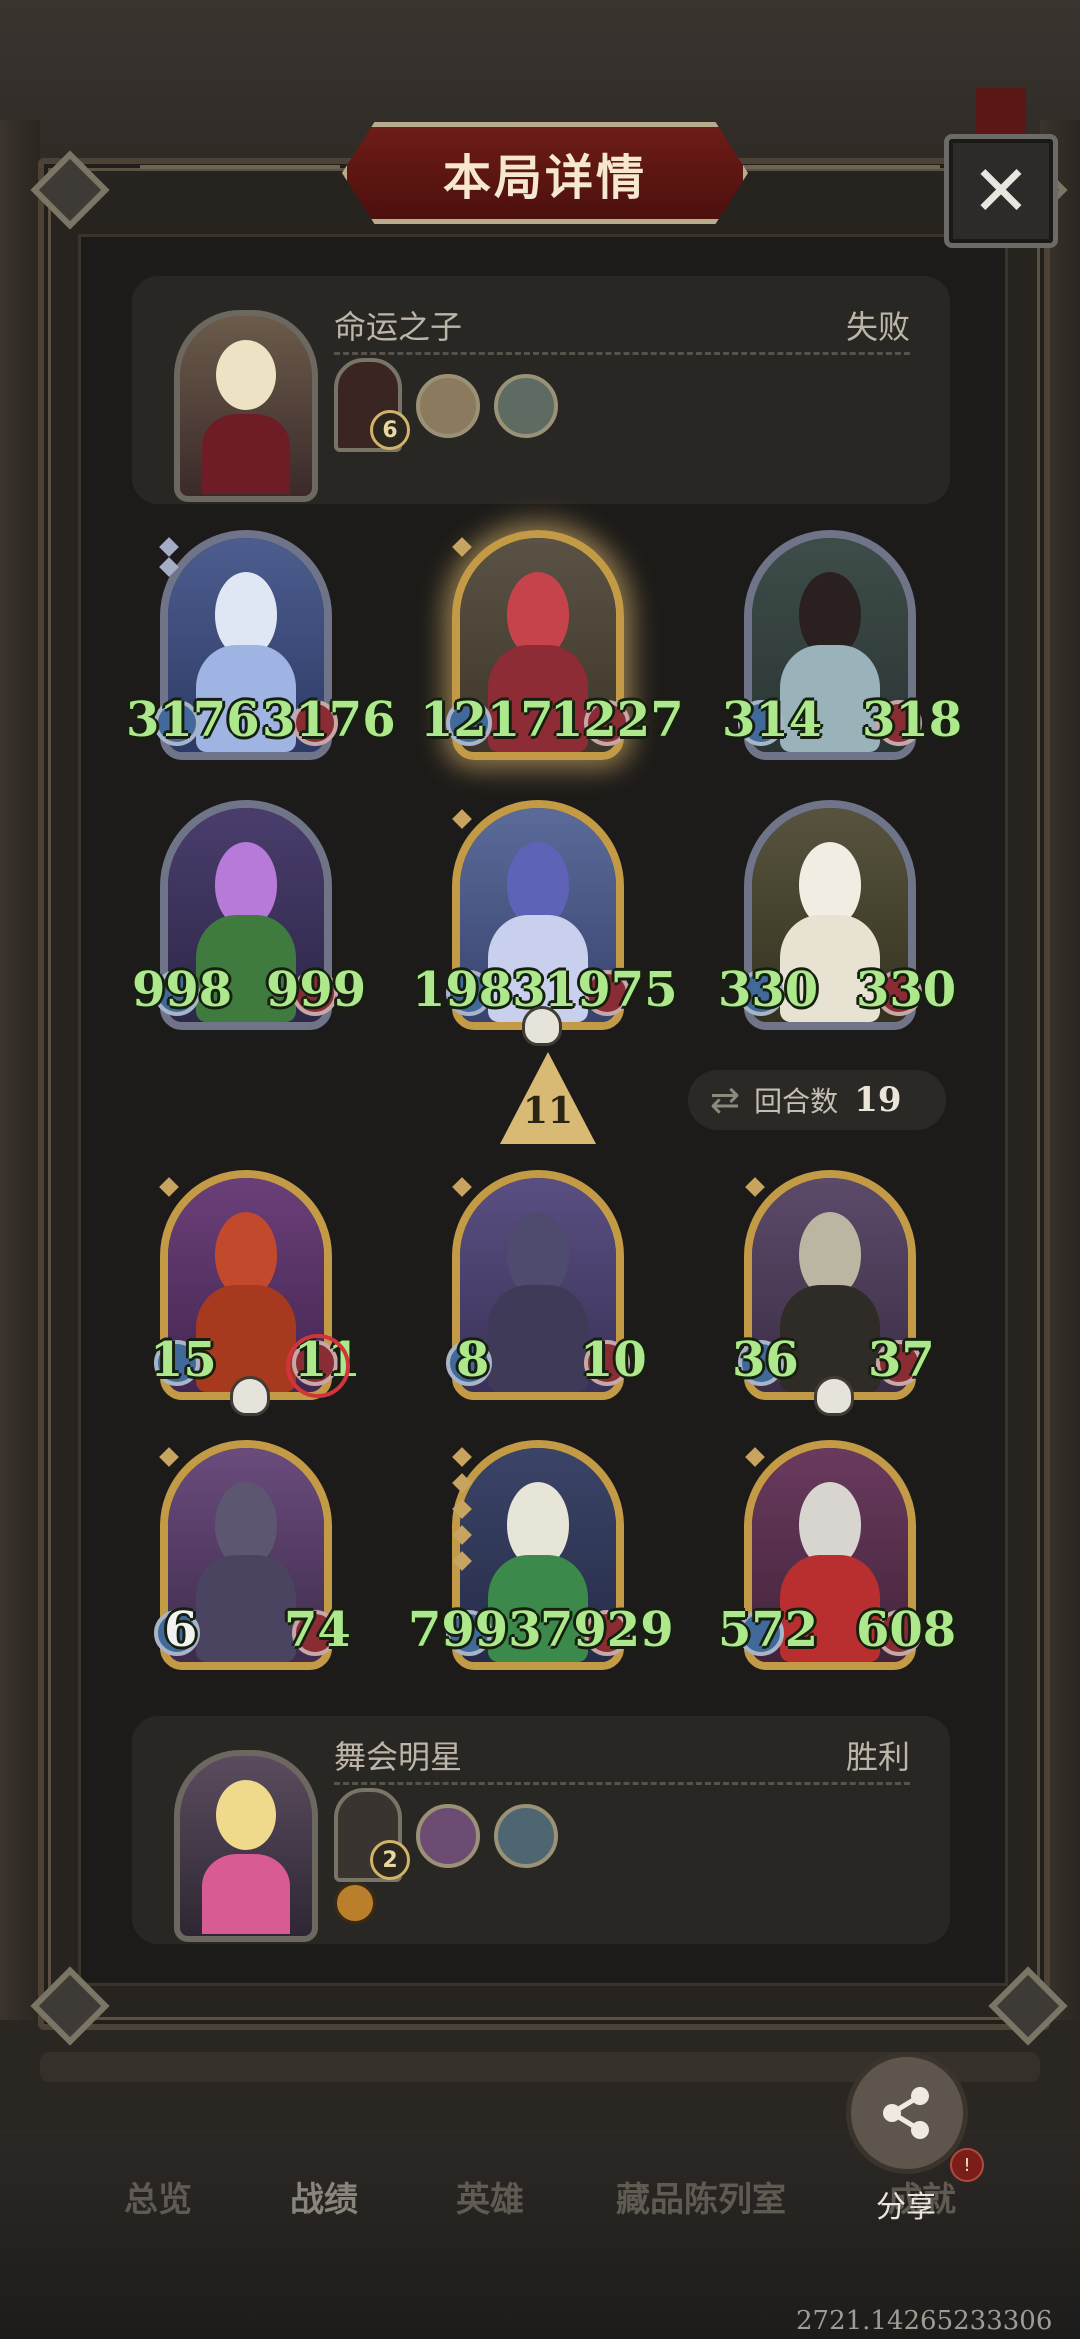 Image resolution: width=1080 pixels, height=2339 pixels. What do you see at coordinates (878, 1100) in the screenshot?
I see `rounds-value: 19` at bounding box center [878, 1100].